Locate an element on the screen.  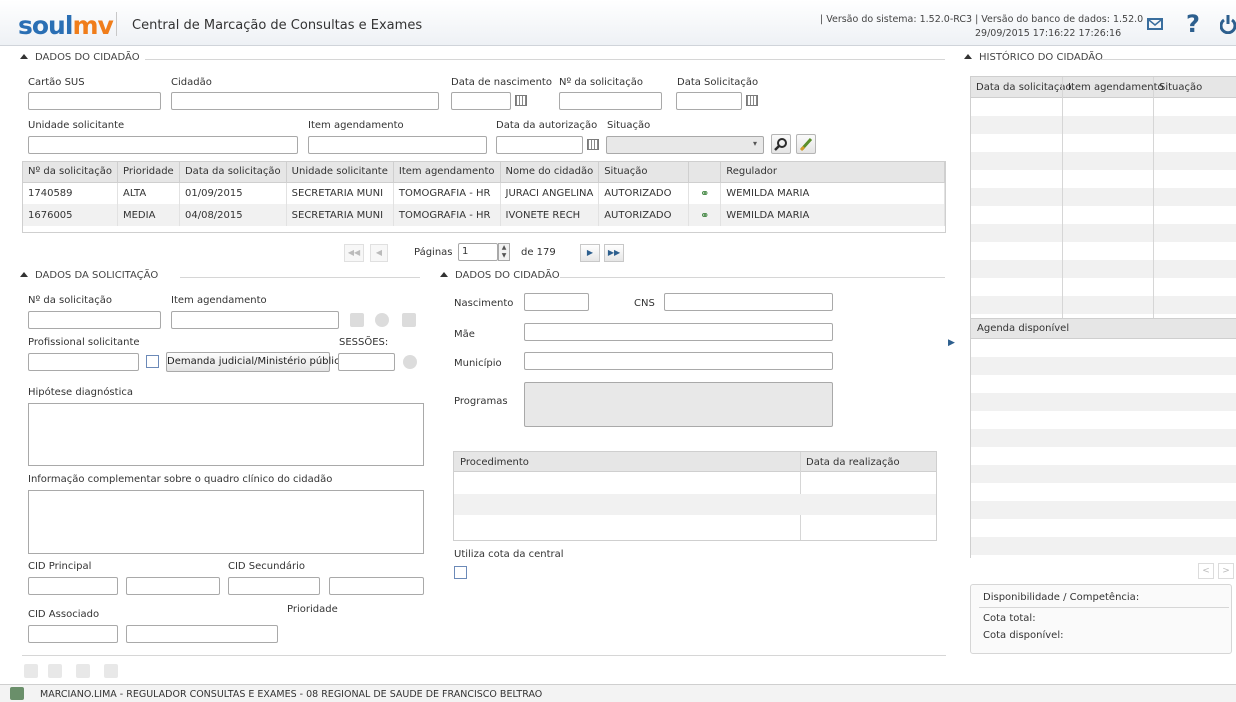
section-dados-solicitacao-title: DADOS DA SOLICITAÇÃO is located at coordinates (89, 275).